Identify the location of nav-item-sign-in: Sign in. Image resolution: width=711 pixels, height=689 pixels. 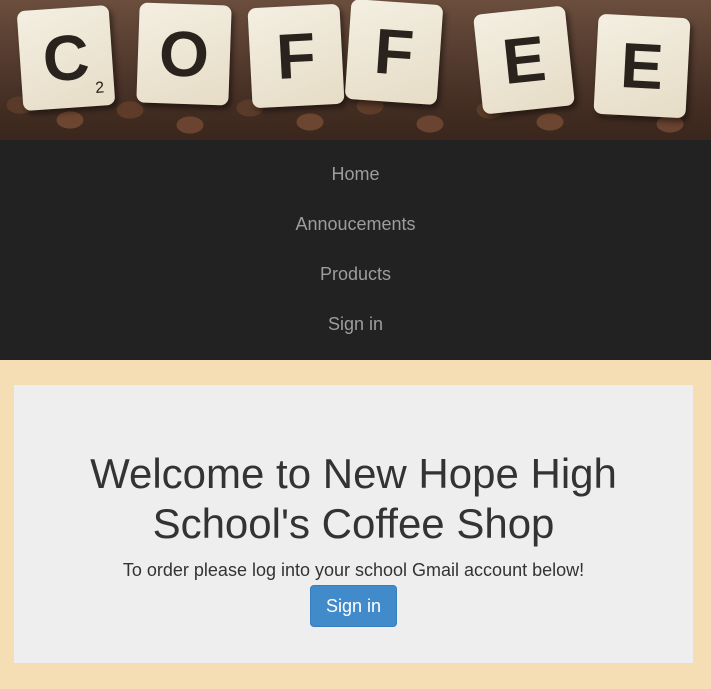
(355, 324).